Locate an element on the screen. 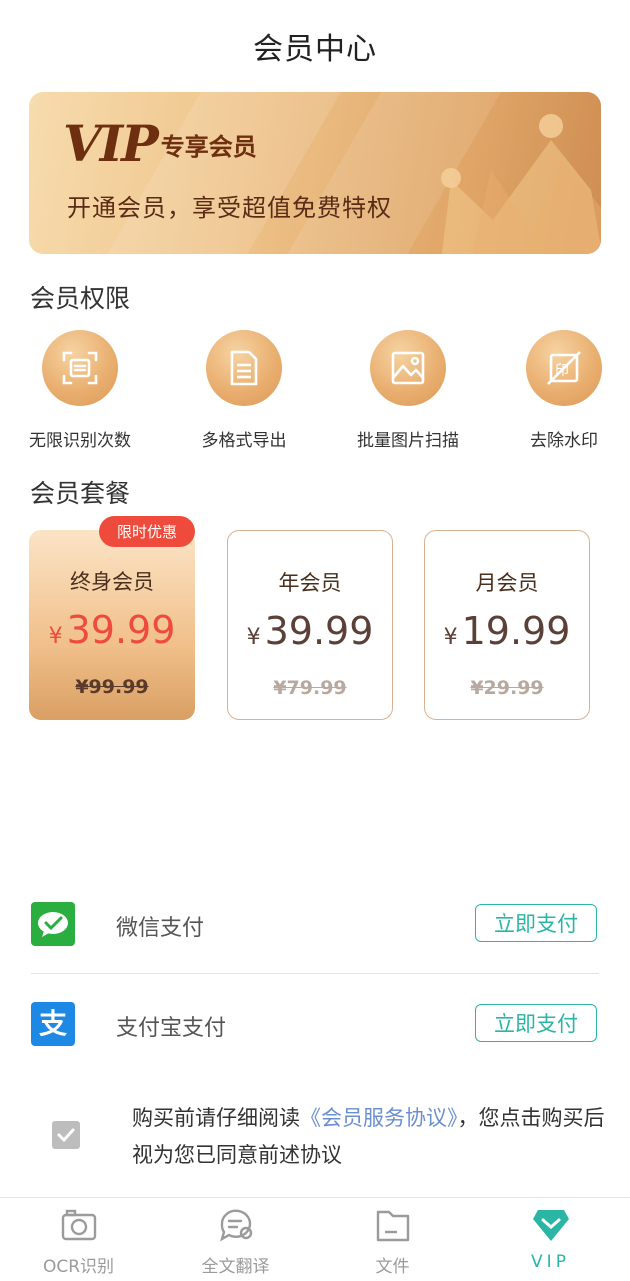 This screenshot has width=630, height=1281. pay-method-label: 微信支付 is located at coordinates (160, 928).